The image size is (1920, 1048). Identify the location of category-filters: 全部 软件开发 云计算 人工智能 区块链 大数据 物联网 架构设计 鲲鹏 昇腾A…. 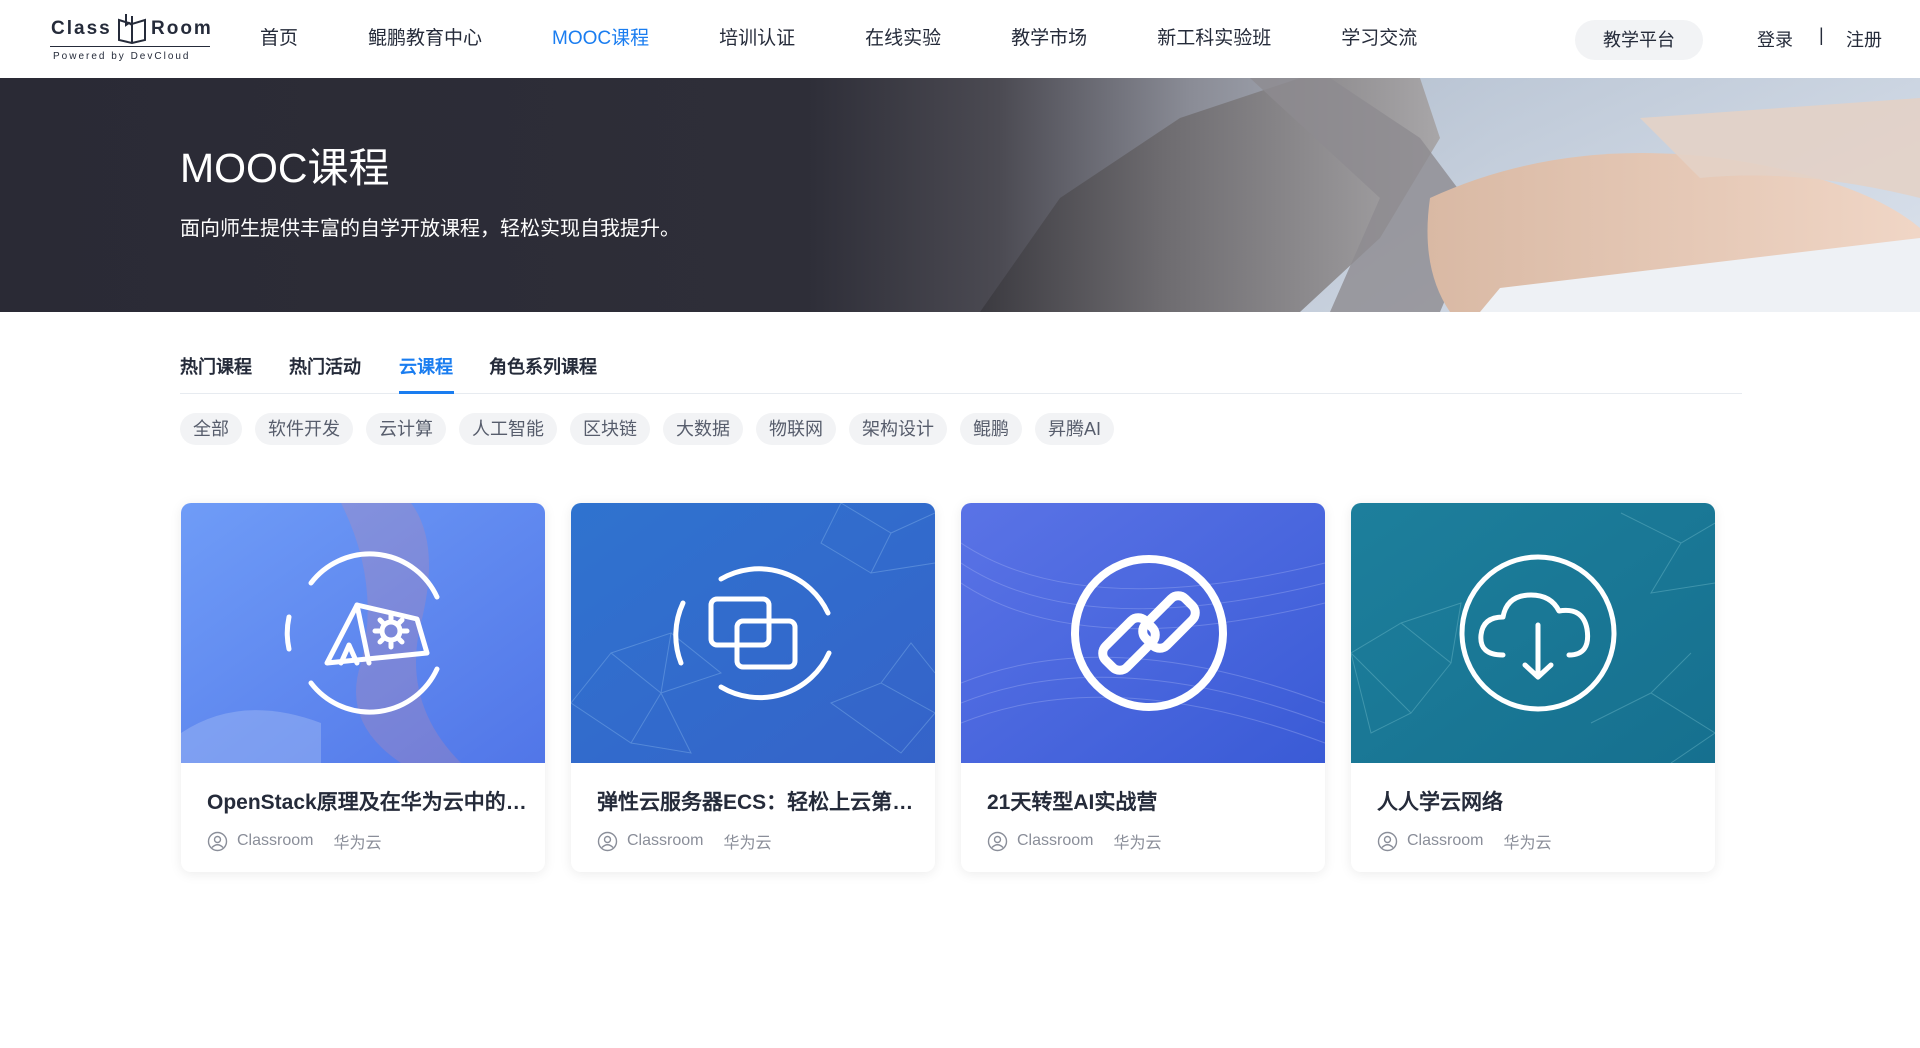
(653, 429).